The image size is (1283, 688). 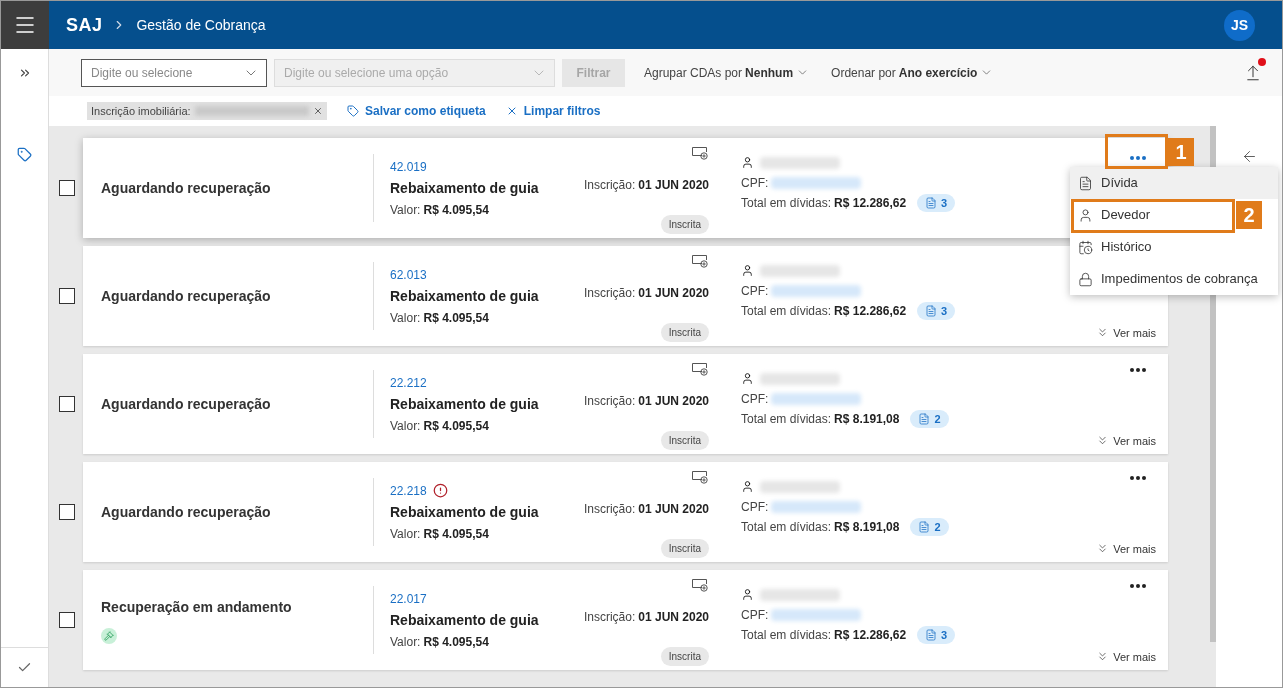 I want to click on number-link: 62.013, so click(x=408, y=274).